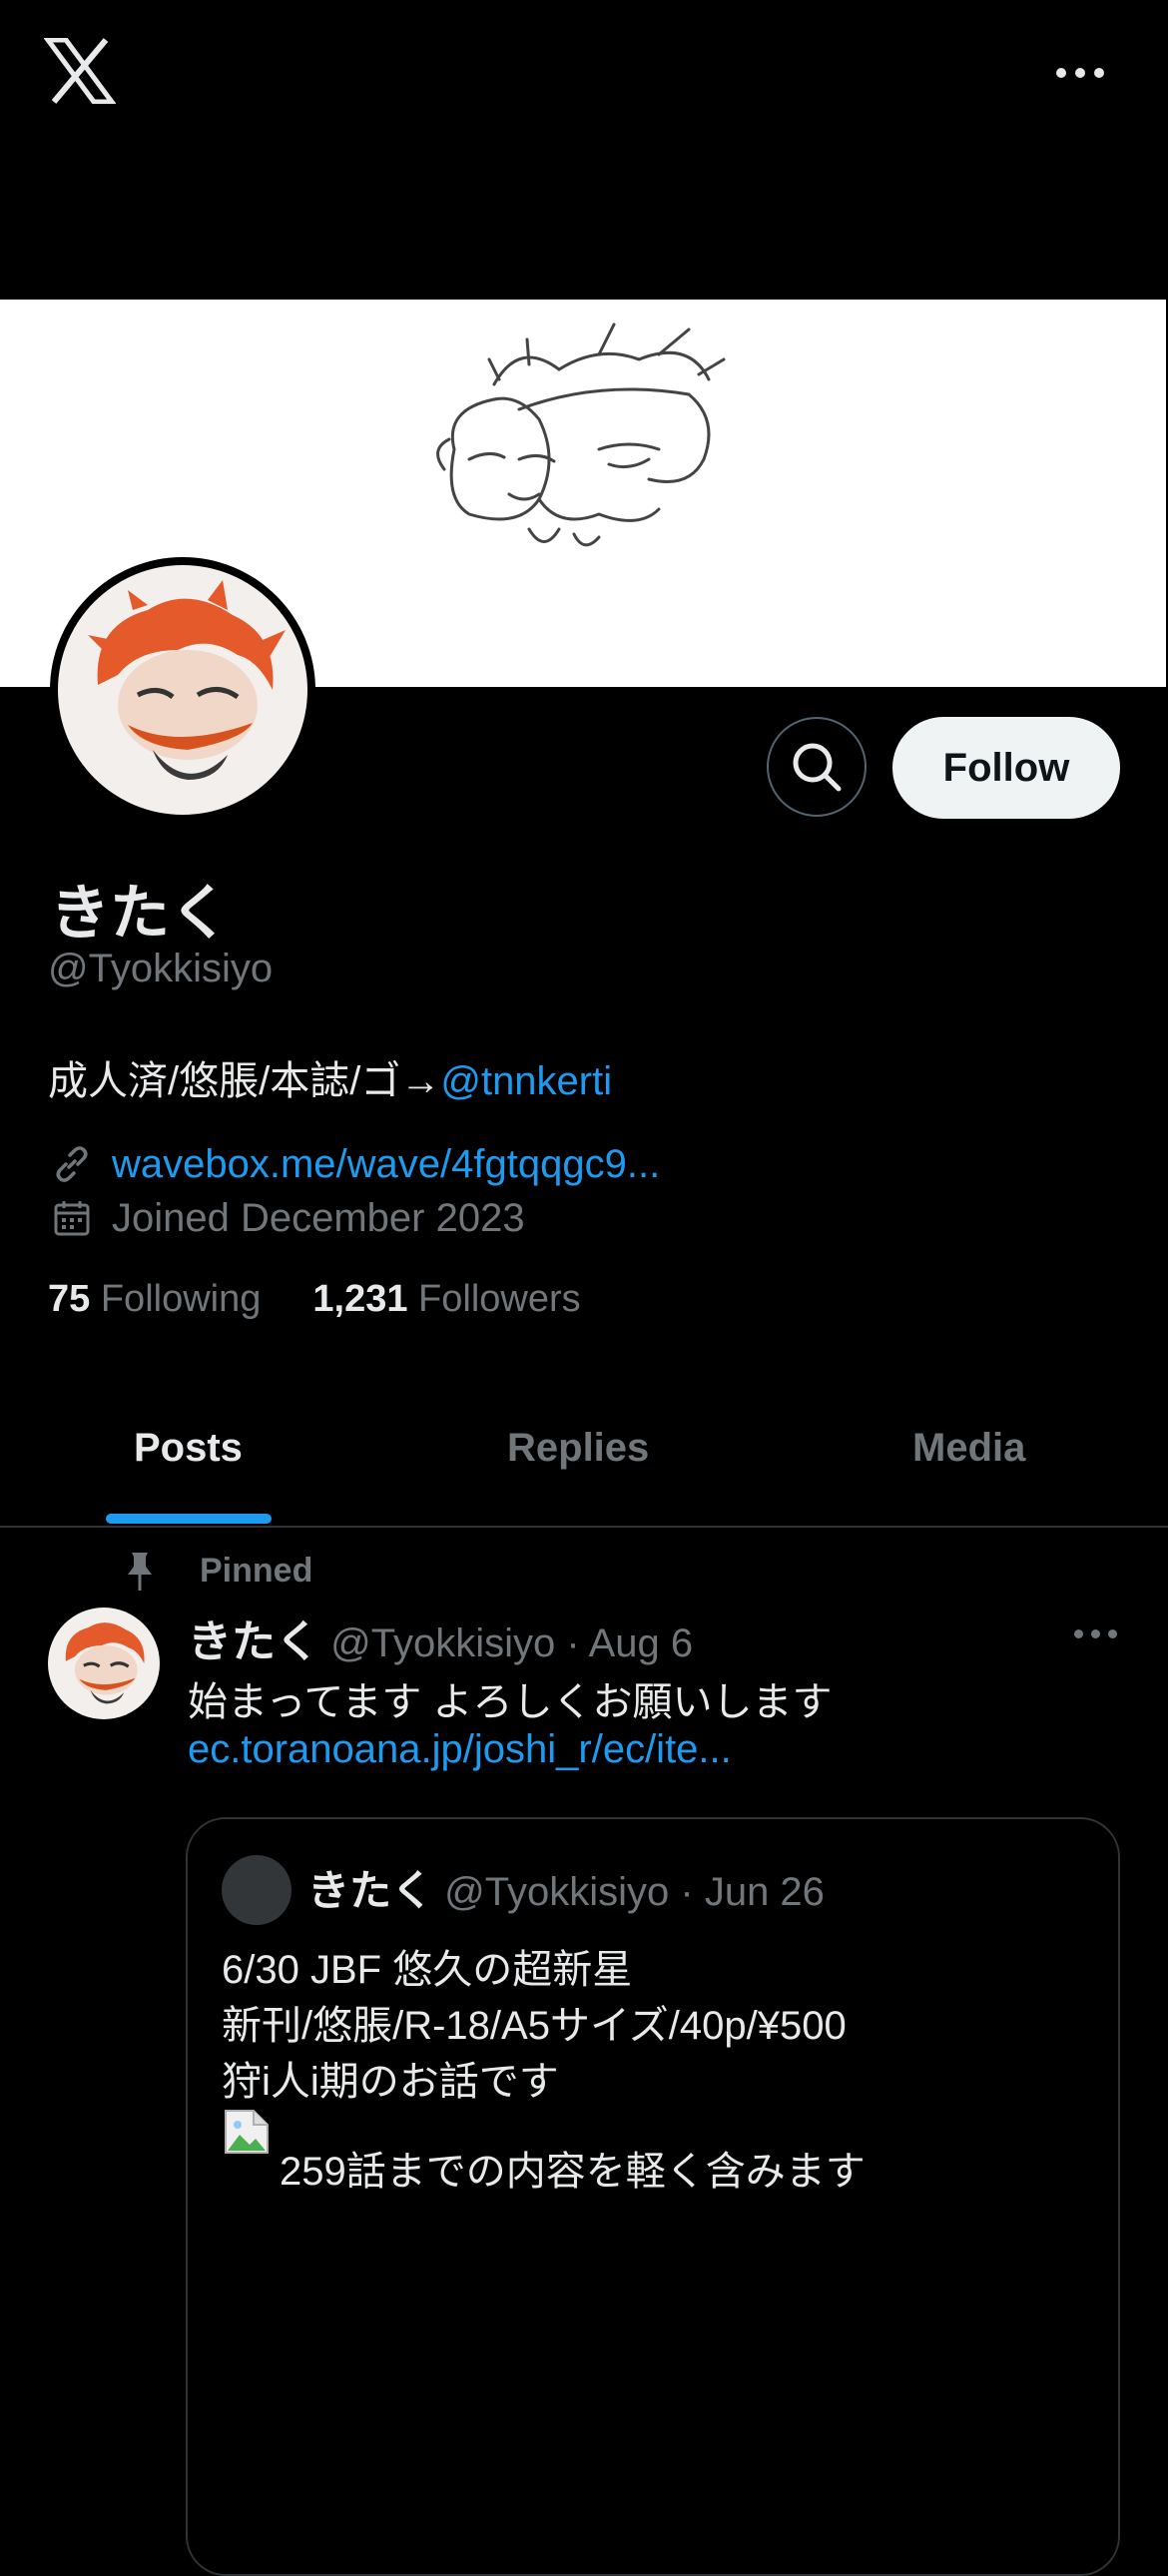 The width and height of the screenshot is (1168, 2576). What do you see at coordinates (1084, 72) in the screenshot?
I see `more-horizontal-icon` at bounding box center [1084, 72].